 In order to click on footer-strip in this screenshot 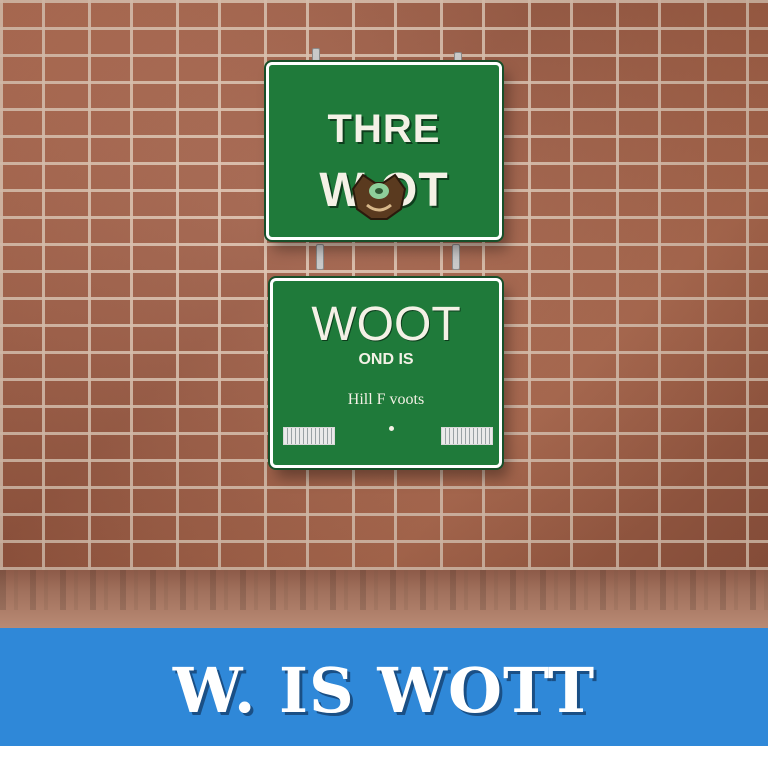, I will do `click(384, 757)`.